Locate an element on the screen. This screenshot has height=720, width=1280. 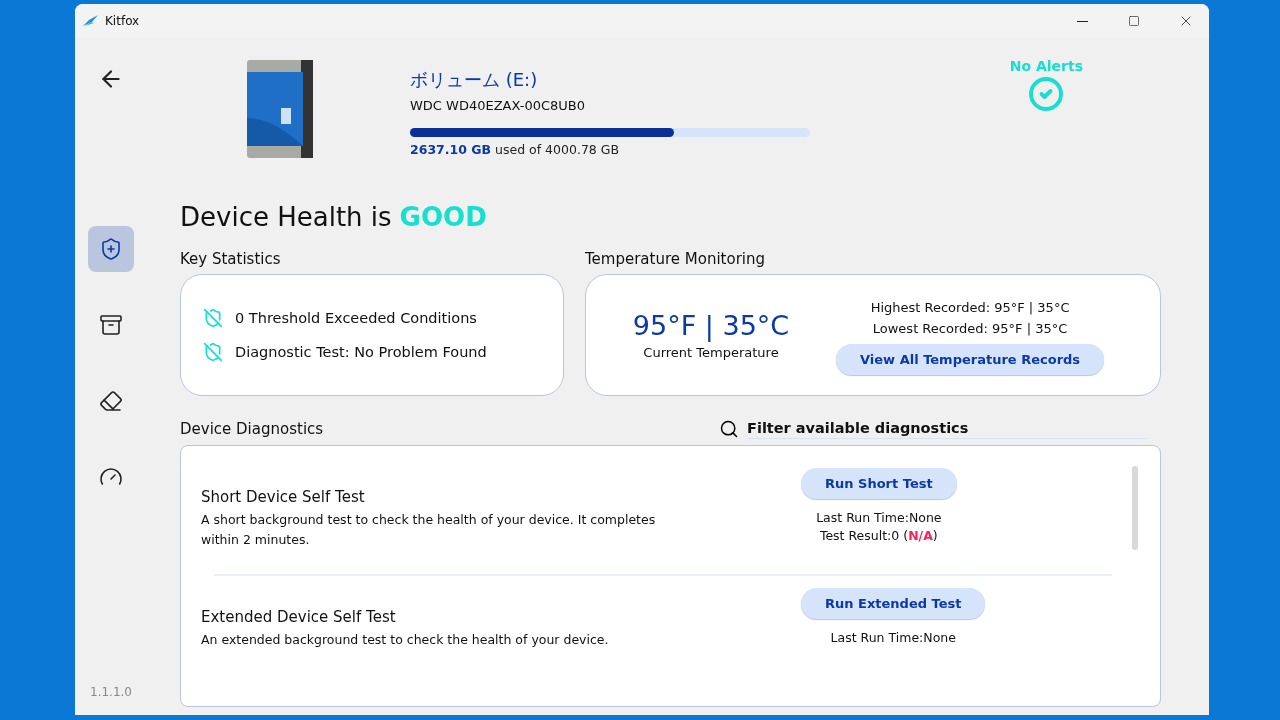
test-result: Test Result:0 (N/A) is located at coordinates (878, 535).